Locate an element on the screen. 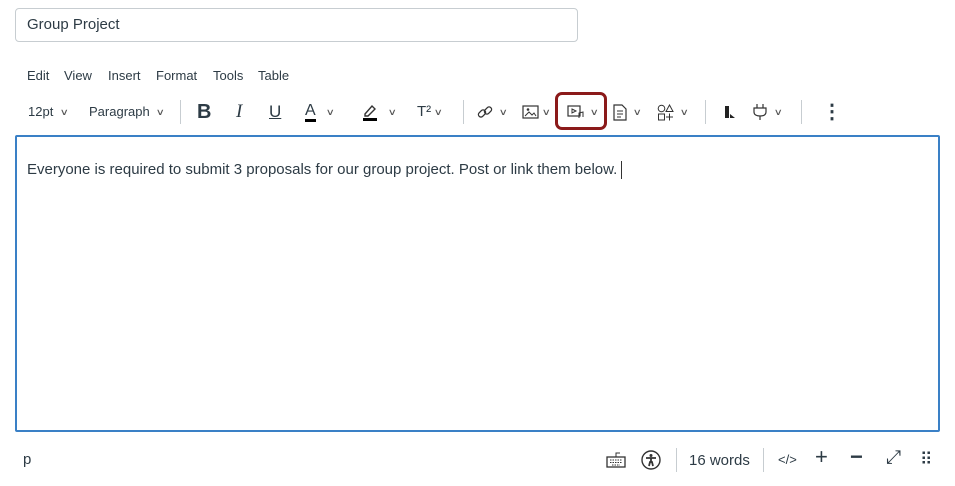 Image resolution: width=955 pixels, height=486 pixels. link-icon is located at coordinates (485, 112).